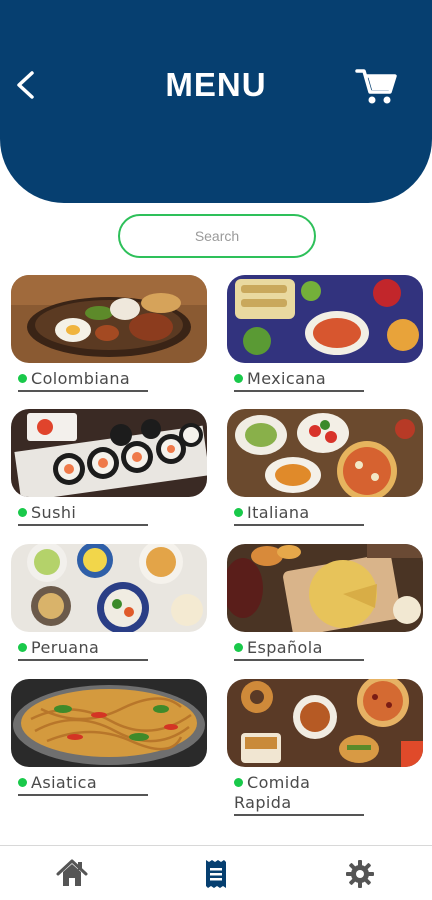  I want to click on category-card-comida-rapida: Comida Rapida, so click(325, 747).